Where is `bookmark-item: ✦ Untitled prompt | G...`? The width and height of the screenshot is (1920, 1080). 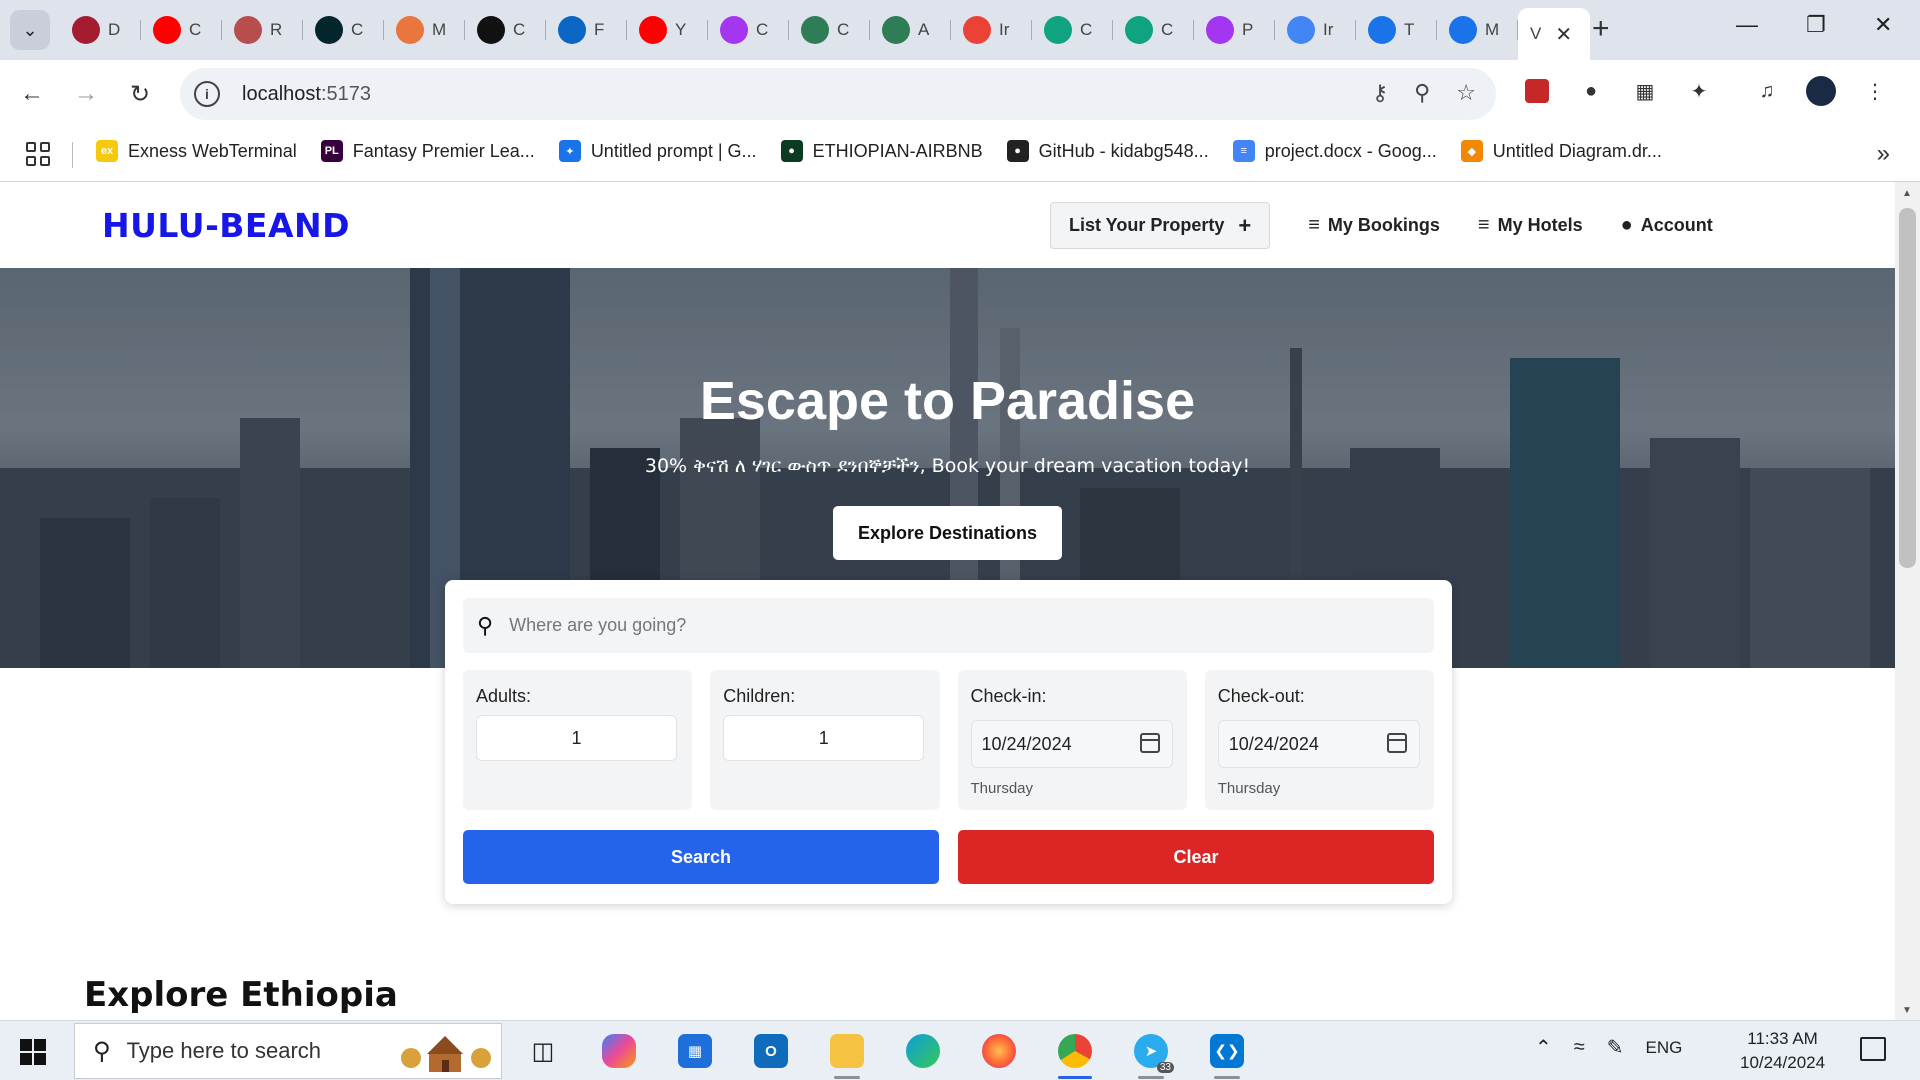 bookmark-item: ✦ Untitled prompt | G... is located at coordinates (657, 151).